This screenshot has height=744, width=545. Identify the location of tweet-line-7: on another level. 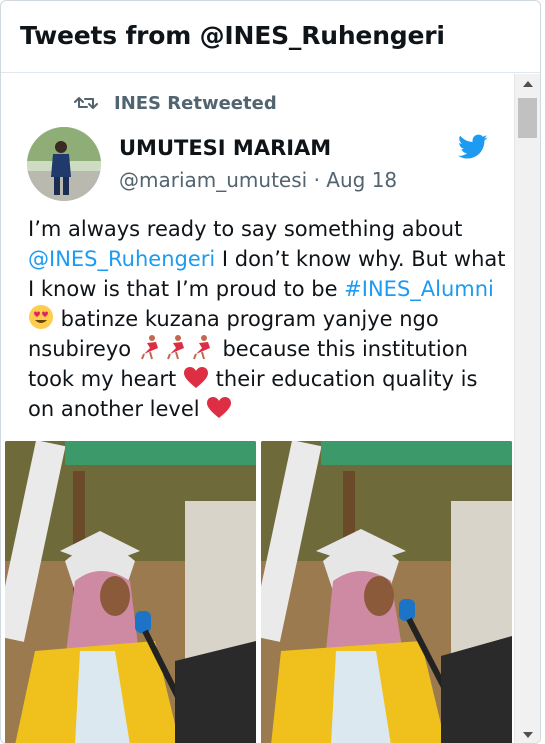
(263, 409).